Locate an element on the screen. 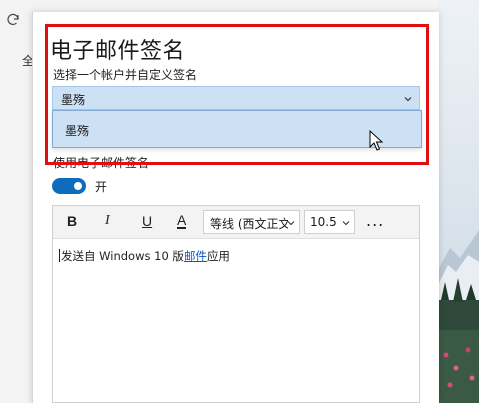 Image resolution: width=479 pixels, height=403 pixels. signature-toggle is located at coordinates (69, 186).